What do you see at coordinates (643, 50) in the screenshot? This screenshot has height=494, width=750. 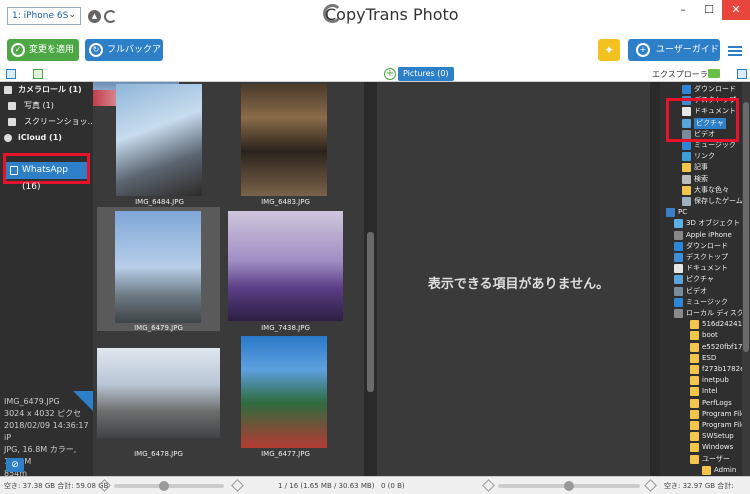 I see `plus-icon: +` at bounding box center [643, 50].